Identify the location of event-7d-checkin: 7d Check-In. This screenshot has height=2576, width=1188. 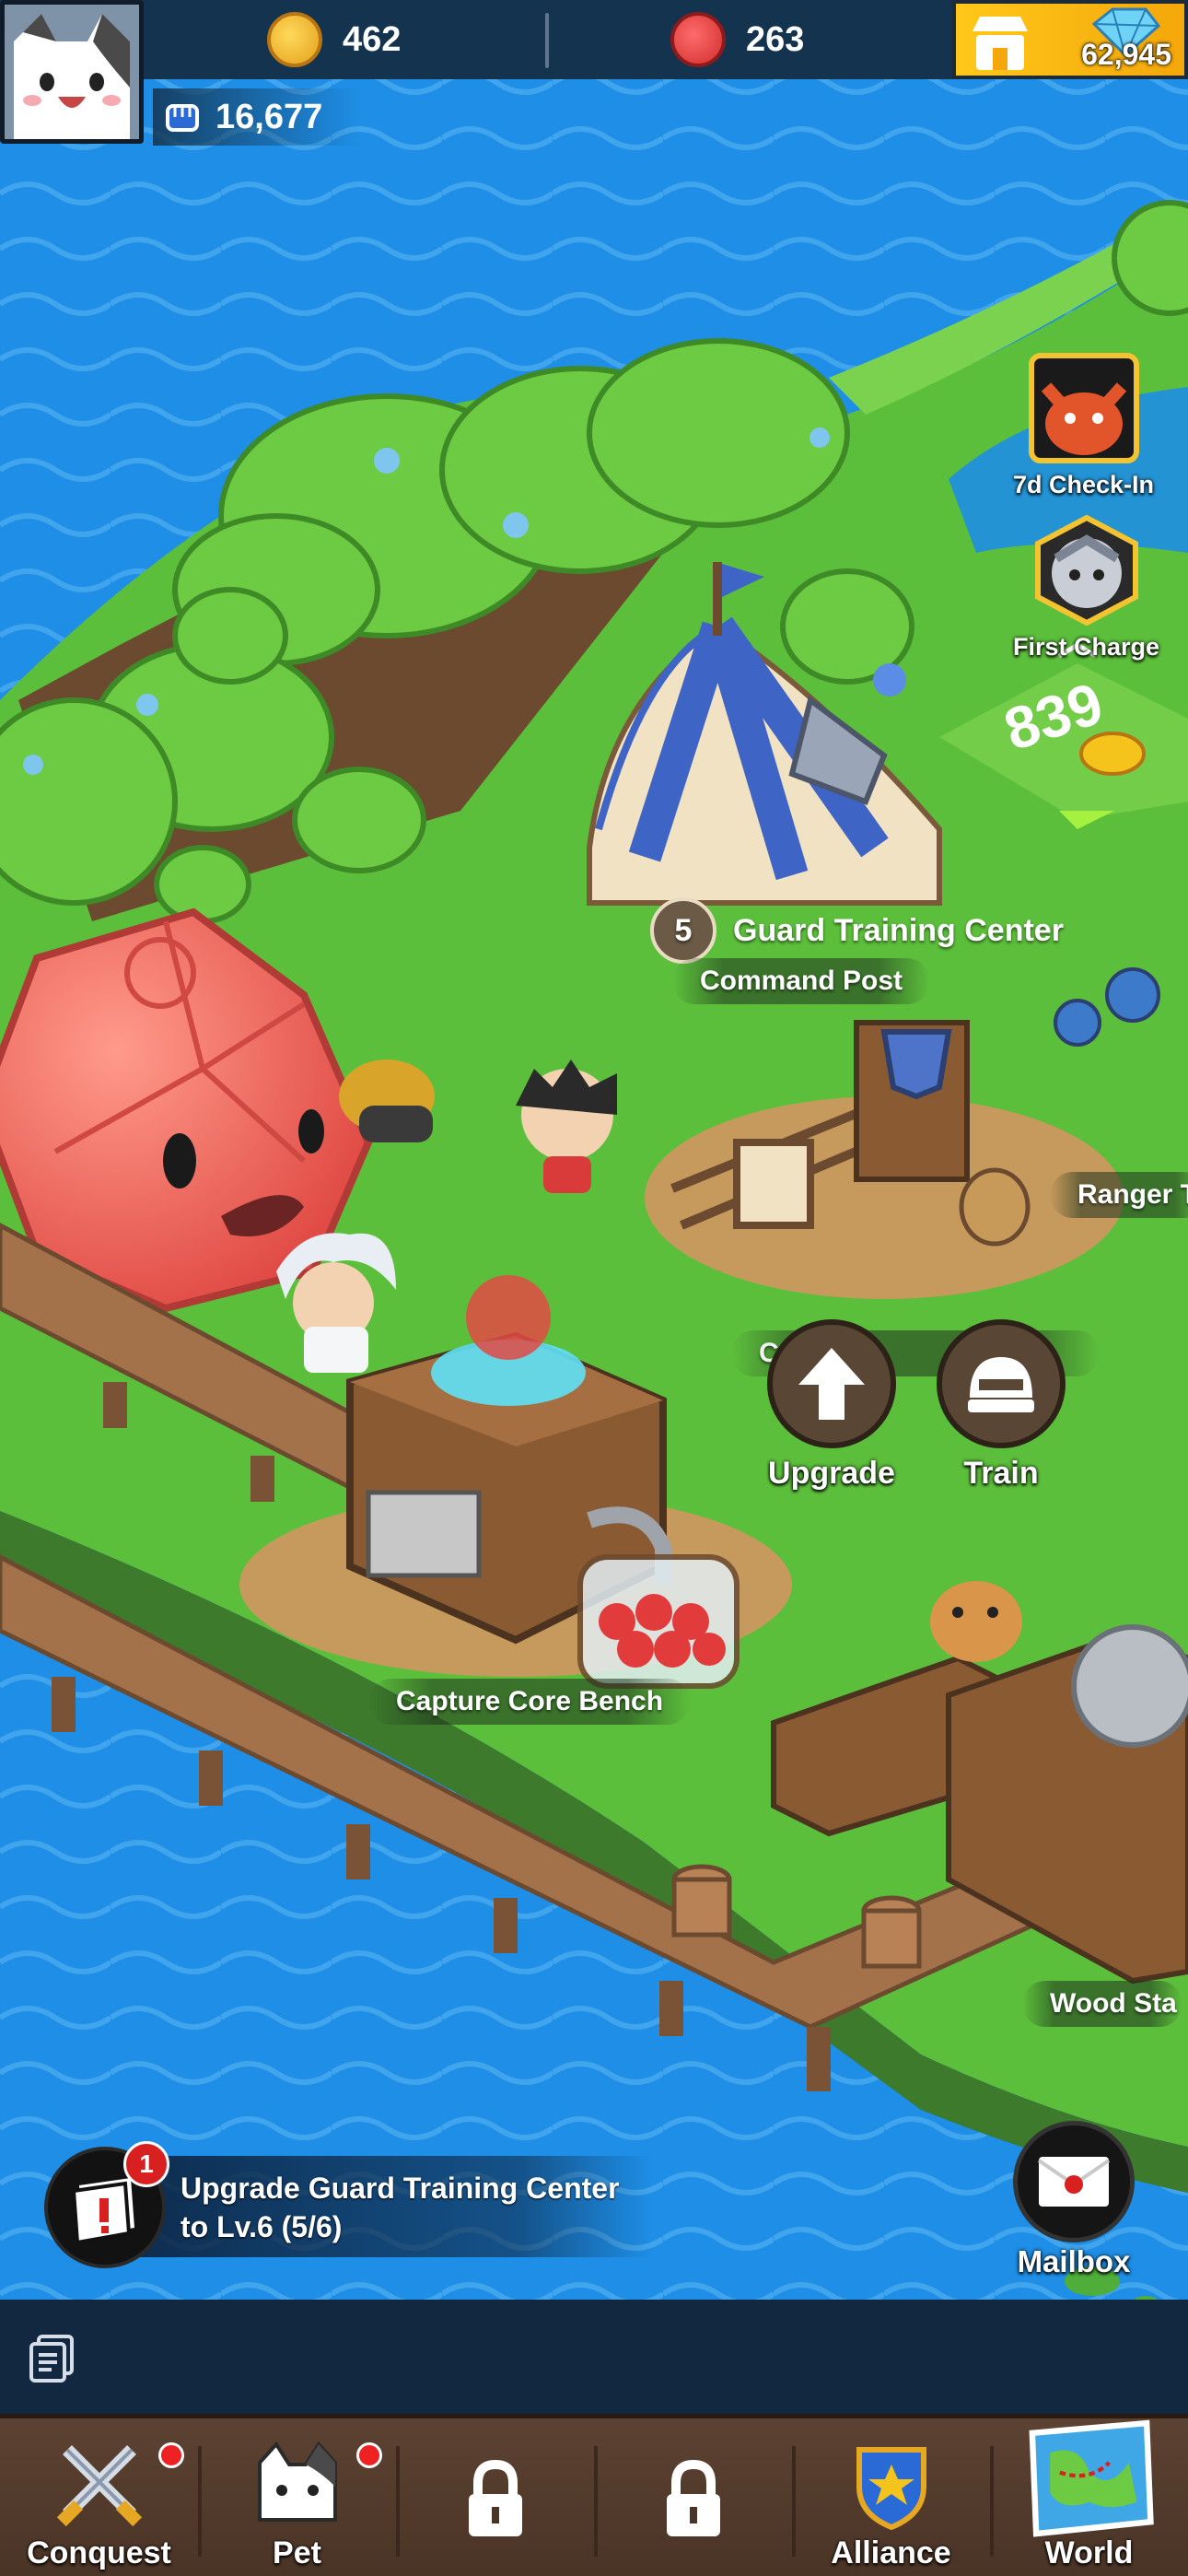
(1083, 424).